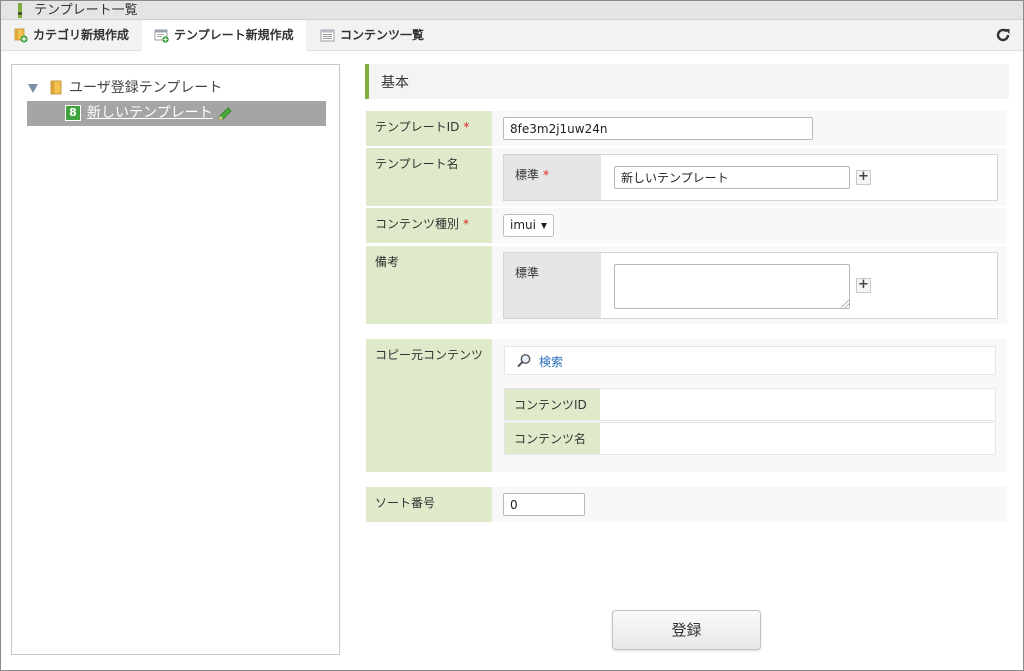  What do you see at coordinates (234, 35) in the screenshot?
I see `tab-label: テンプレート新規作成` at bounding box center [234, 35].